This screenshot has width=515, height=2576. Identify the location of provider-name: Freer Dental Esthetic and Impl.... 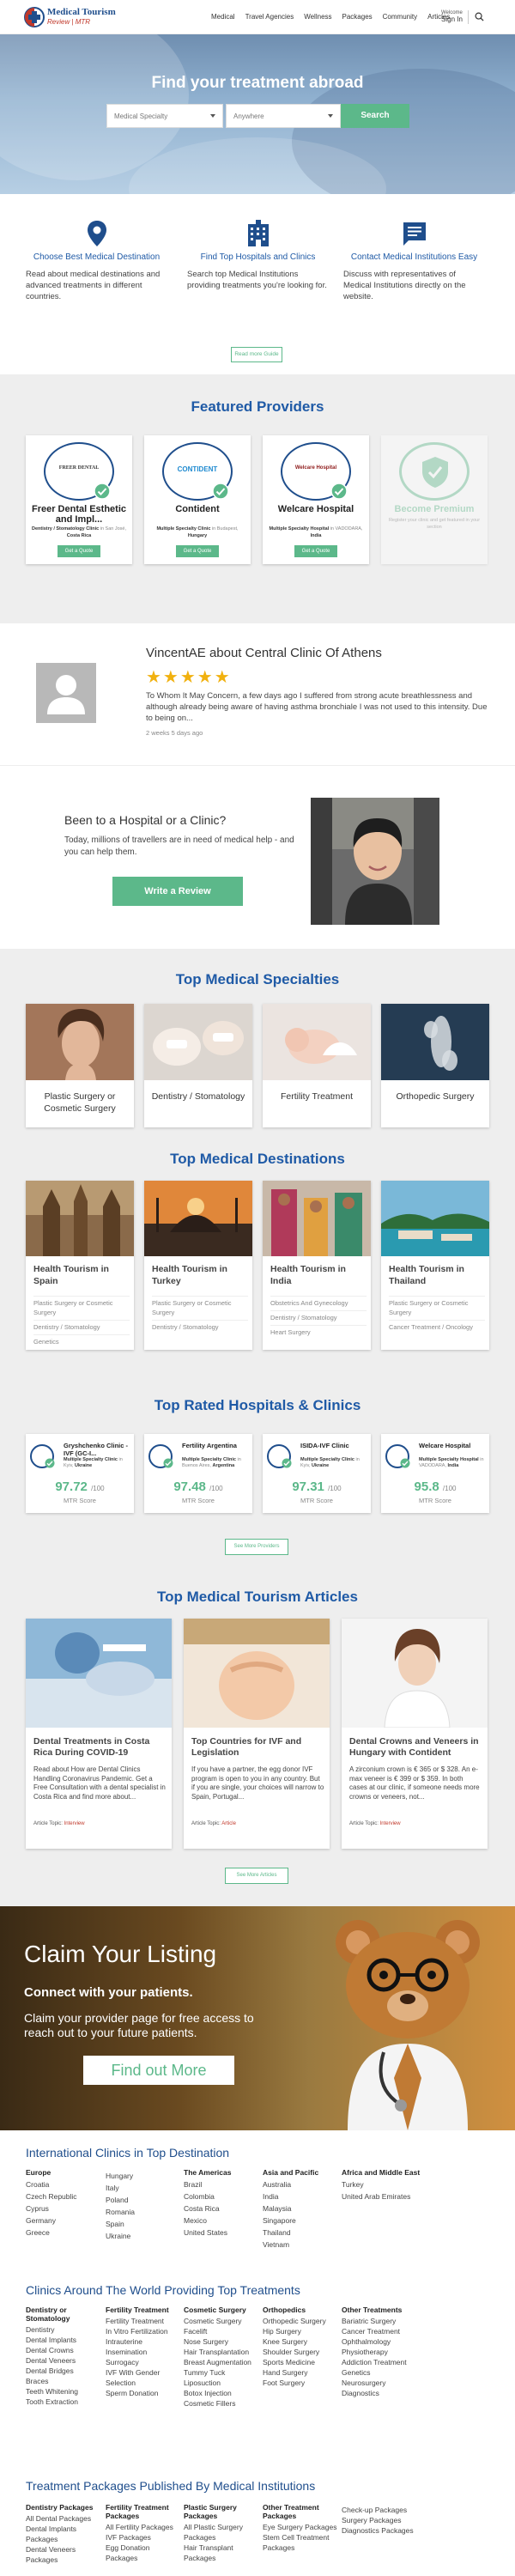
(79, 514).